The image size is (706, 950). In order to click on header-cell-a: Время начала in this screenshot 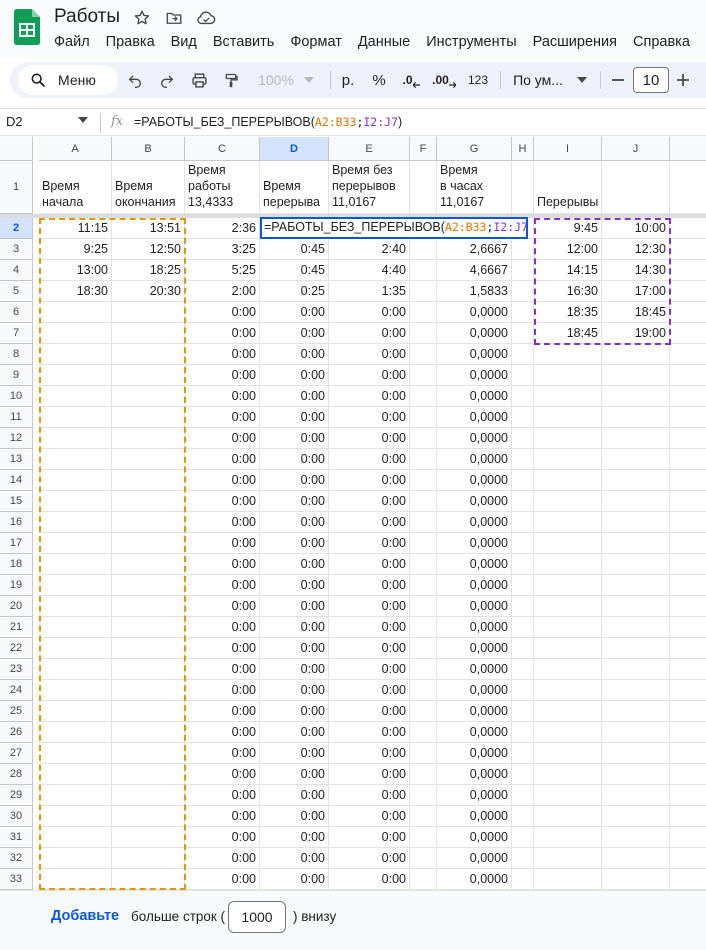, I will do `click(75, 187)`.